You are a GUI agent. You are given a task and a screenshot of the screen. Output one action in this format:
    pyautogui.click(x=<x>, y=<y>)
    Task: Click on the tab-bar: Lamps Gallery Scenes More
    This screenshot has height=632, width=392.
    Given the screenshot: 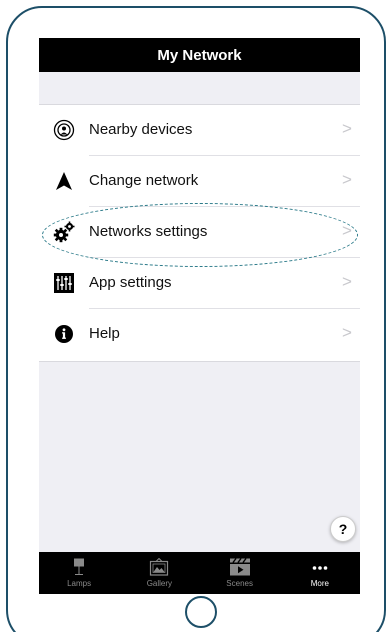 What is the action you would take?
    pyautogui.click(x=199, y=573)
    